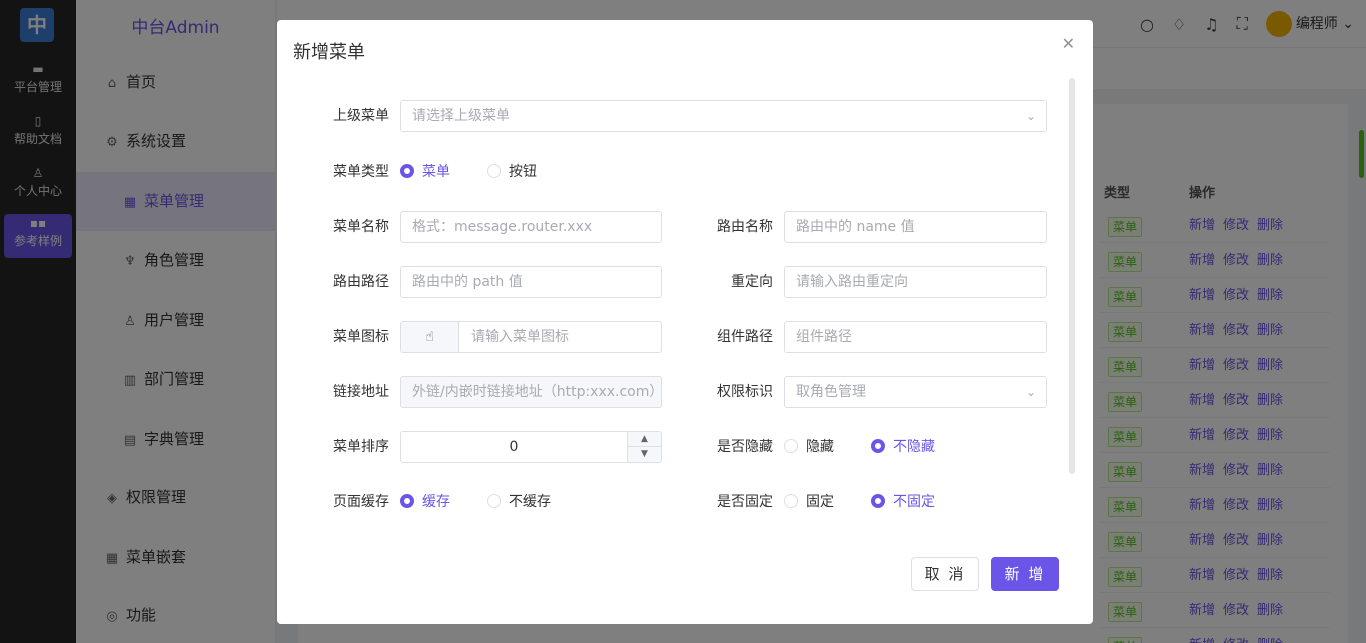 Image resolution: width=1366 pixels, height=643 pixels. Describe the element at coordinates (361, 172) in the screenshot. I see `menu-type-label: 菜单类型` at that location.